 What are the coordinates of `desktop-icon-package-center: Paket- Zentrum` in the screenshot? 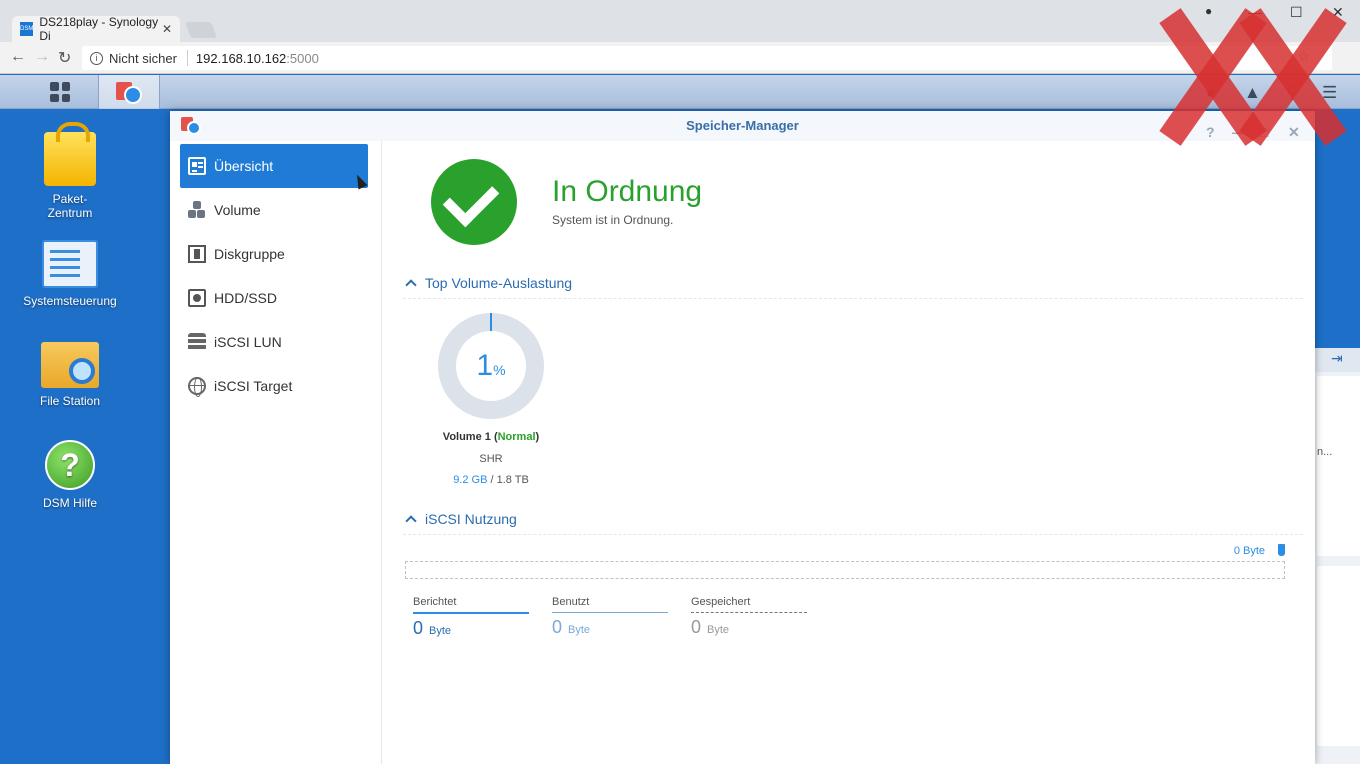 It's located at (70, 171).